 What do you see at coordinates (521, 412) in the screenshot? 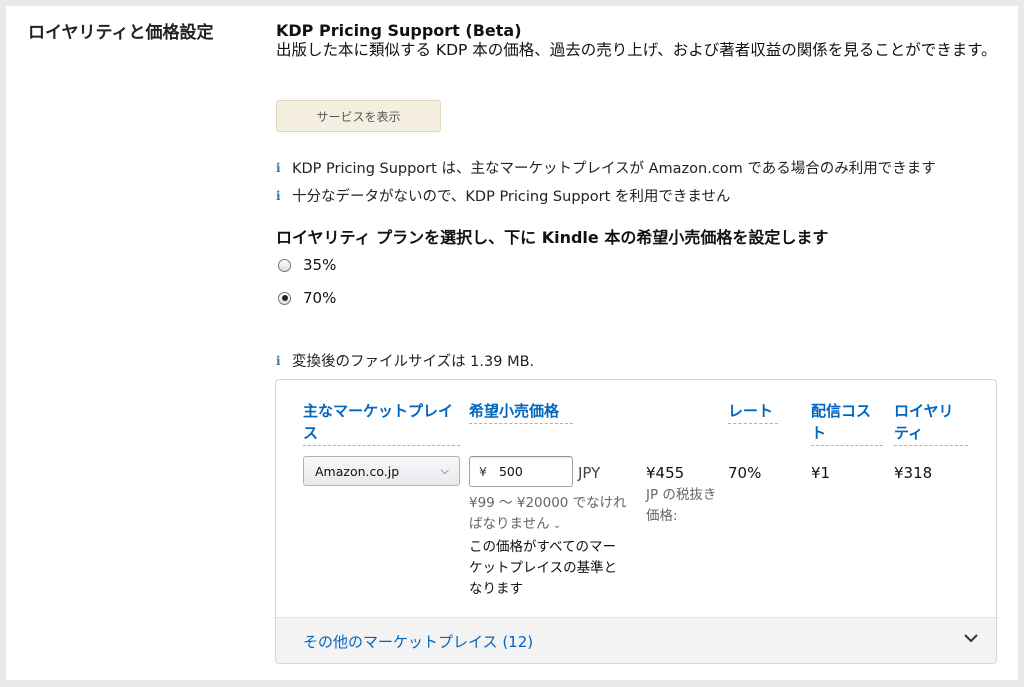
I see `header-list-price: 希望小売価格` at bounding box center [521, 412].